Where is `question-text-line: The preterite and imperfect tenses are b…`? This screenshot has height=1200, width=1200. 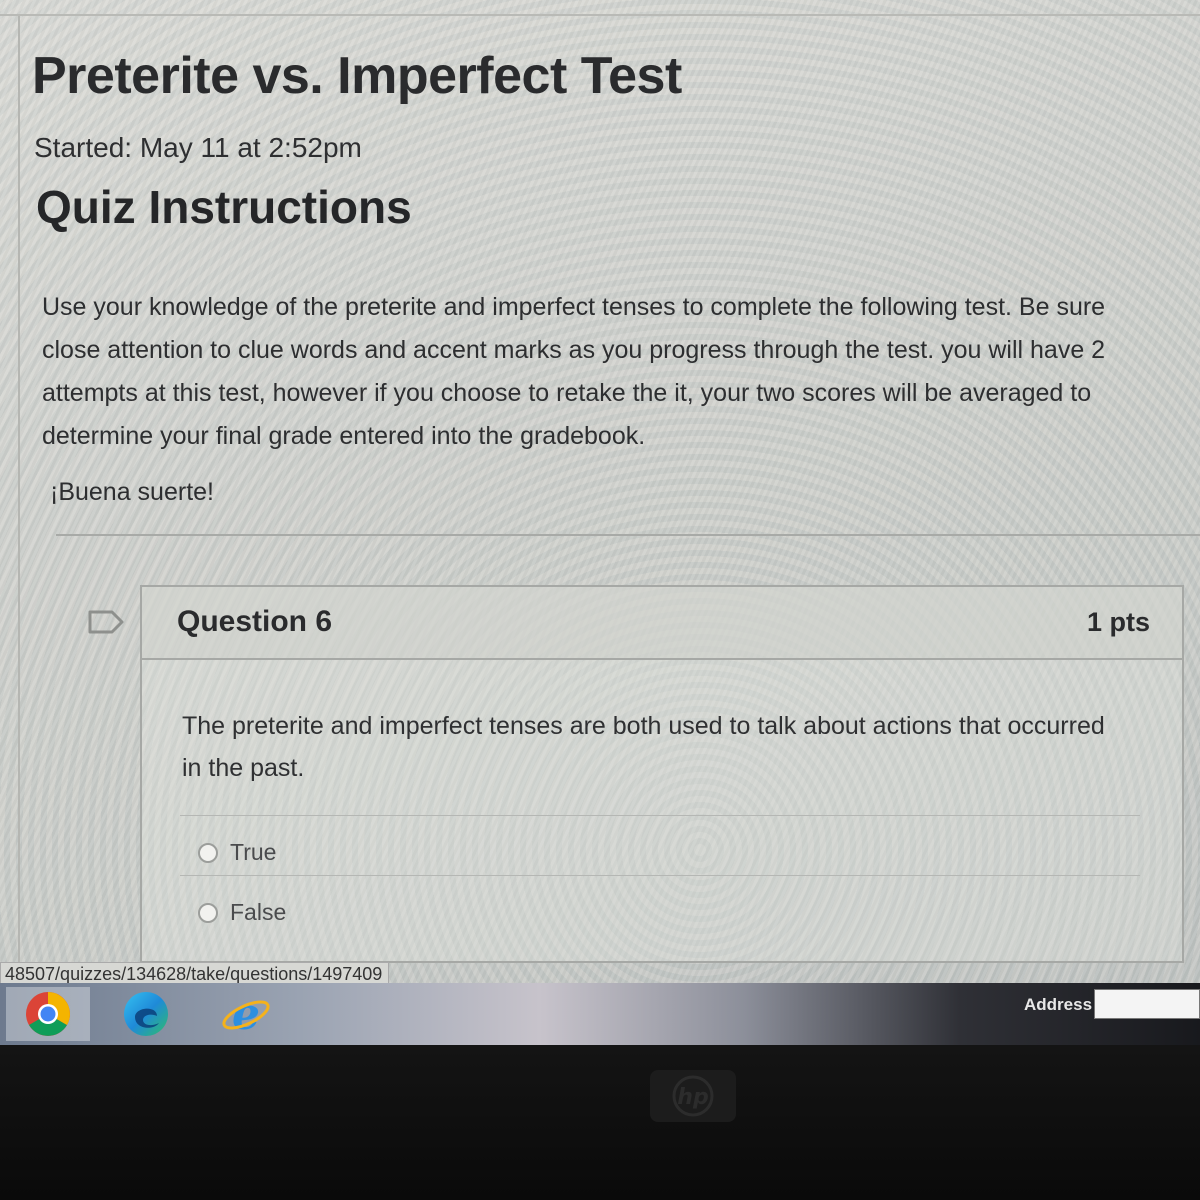 question-text-line: The preterite and imperfect tenses are b… is located at coordinates (643, 726).